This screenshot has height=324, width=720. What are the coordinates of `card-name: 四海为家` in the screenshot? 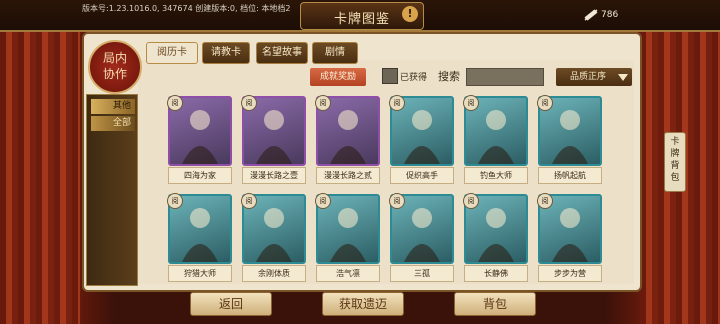 It's located at (200, 175).